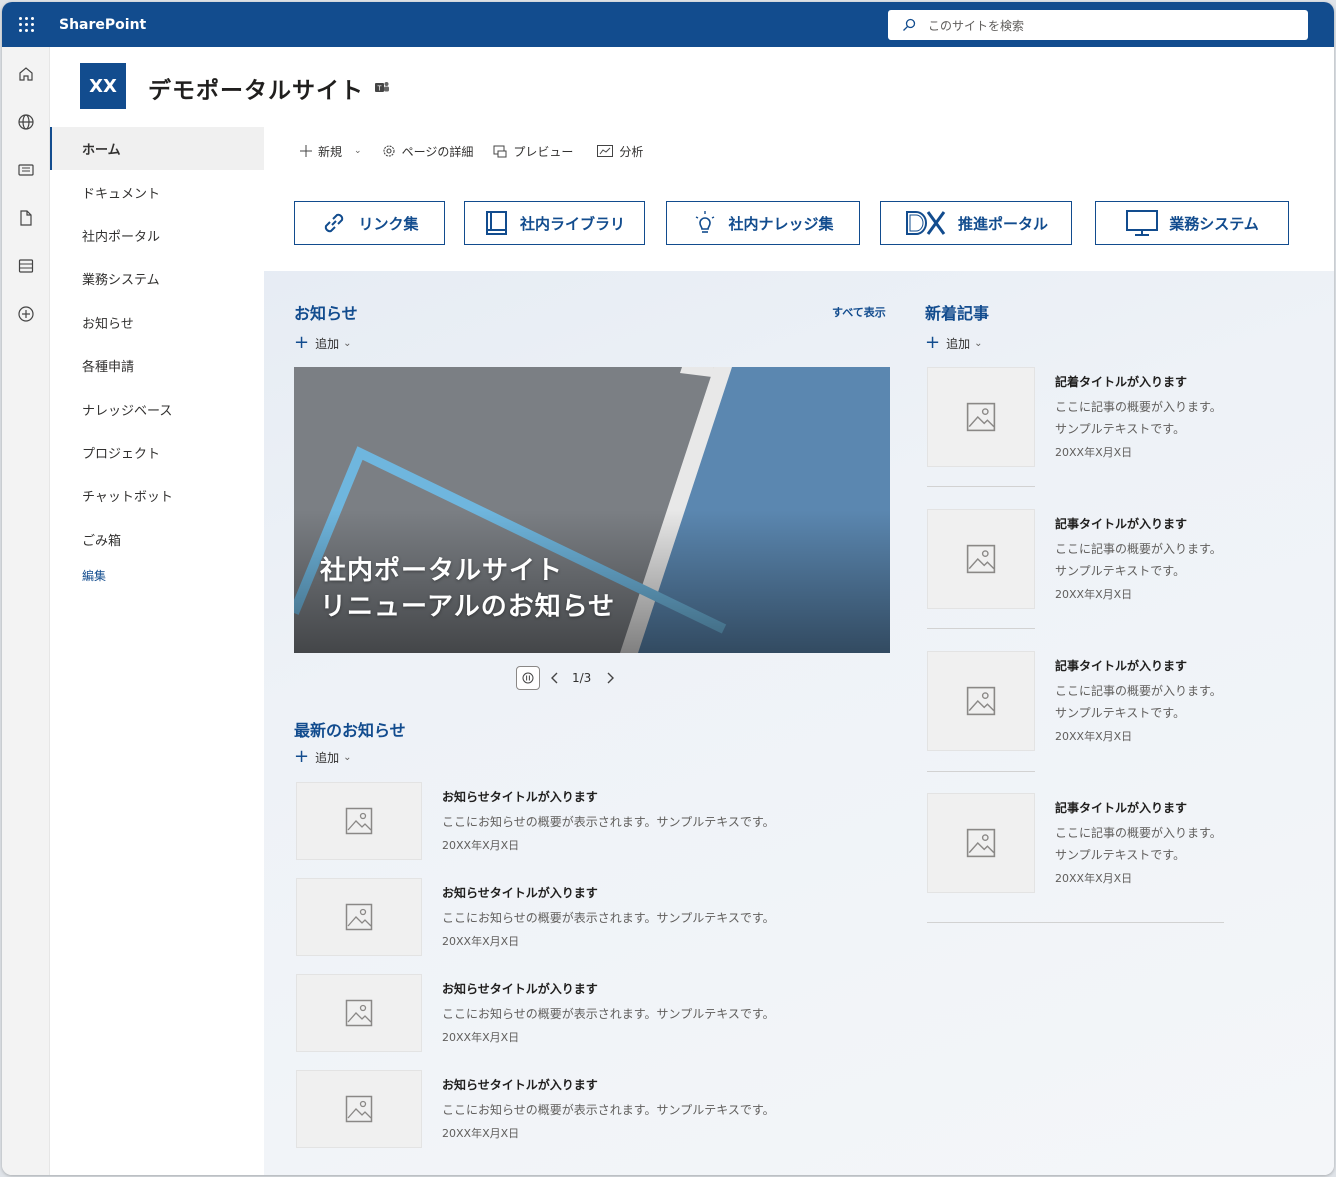 This screenshot has height=1177, width=1336. Describe the element at coordinates (26, 611) in the screenshot. I see `app-bar` at that location.